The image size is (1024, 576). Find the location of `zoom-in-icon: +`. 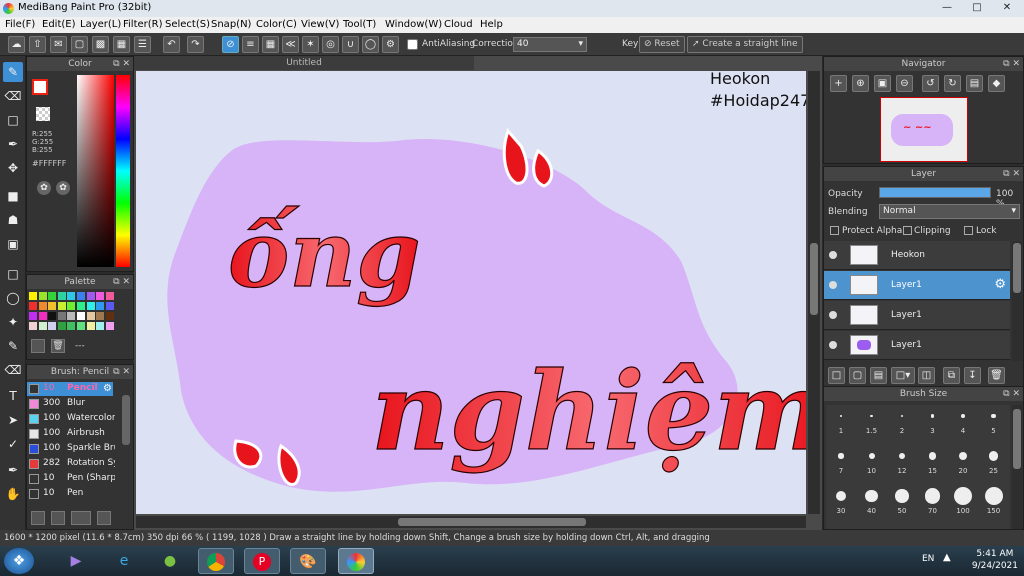

zoom-in-icon: + is located at coordinates (838, 83).